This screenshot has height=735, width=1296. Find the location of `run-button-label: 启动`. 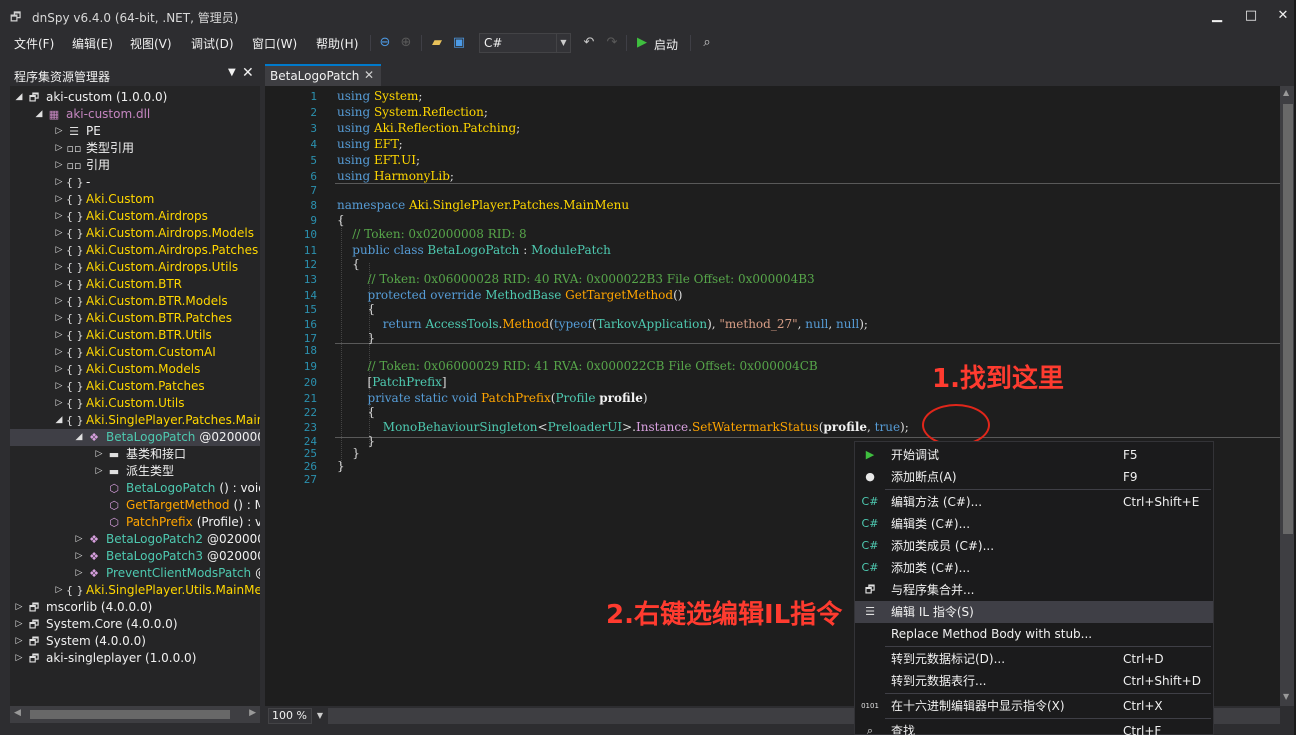

run-button-label: 启动 is located at coordinates (666, 44).